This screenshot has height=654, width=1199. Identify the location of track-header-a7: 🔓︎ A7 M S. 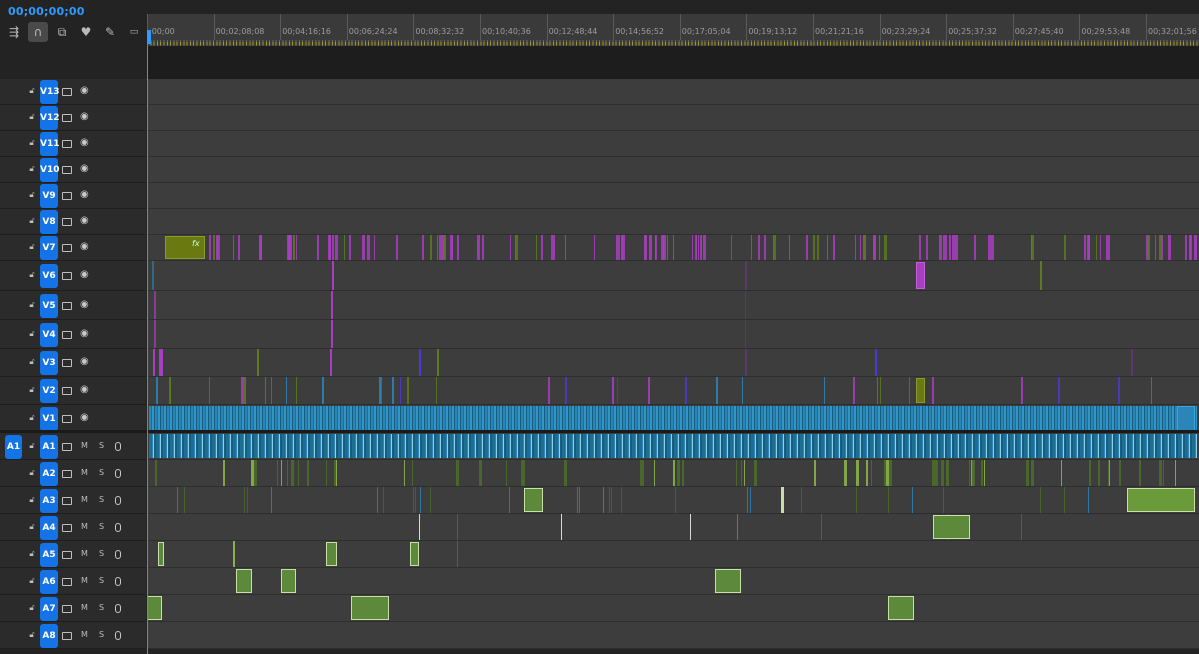
(73, 608).